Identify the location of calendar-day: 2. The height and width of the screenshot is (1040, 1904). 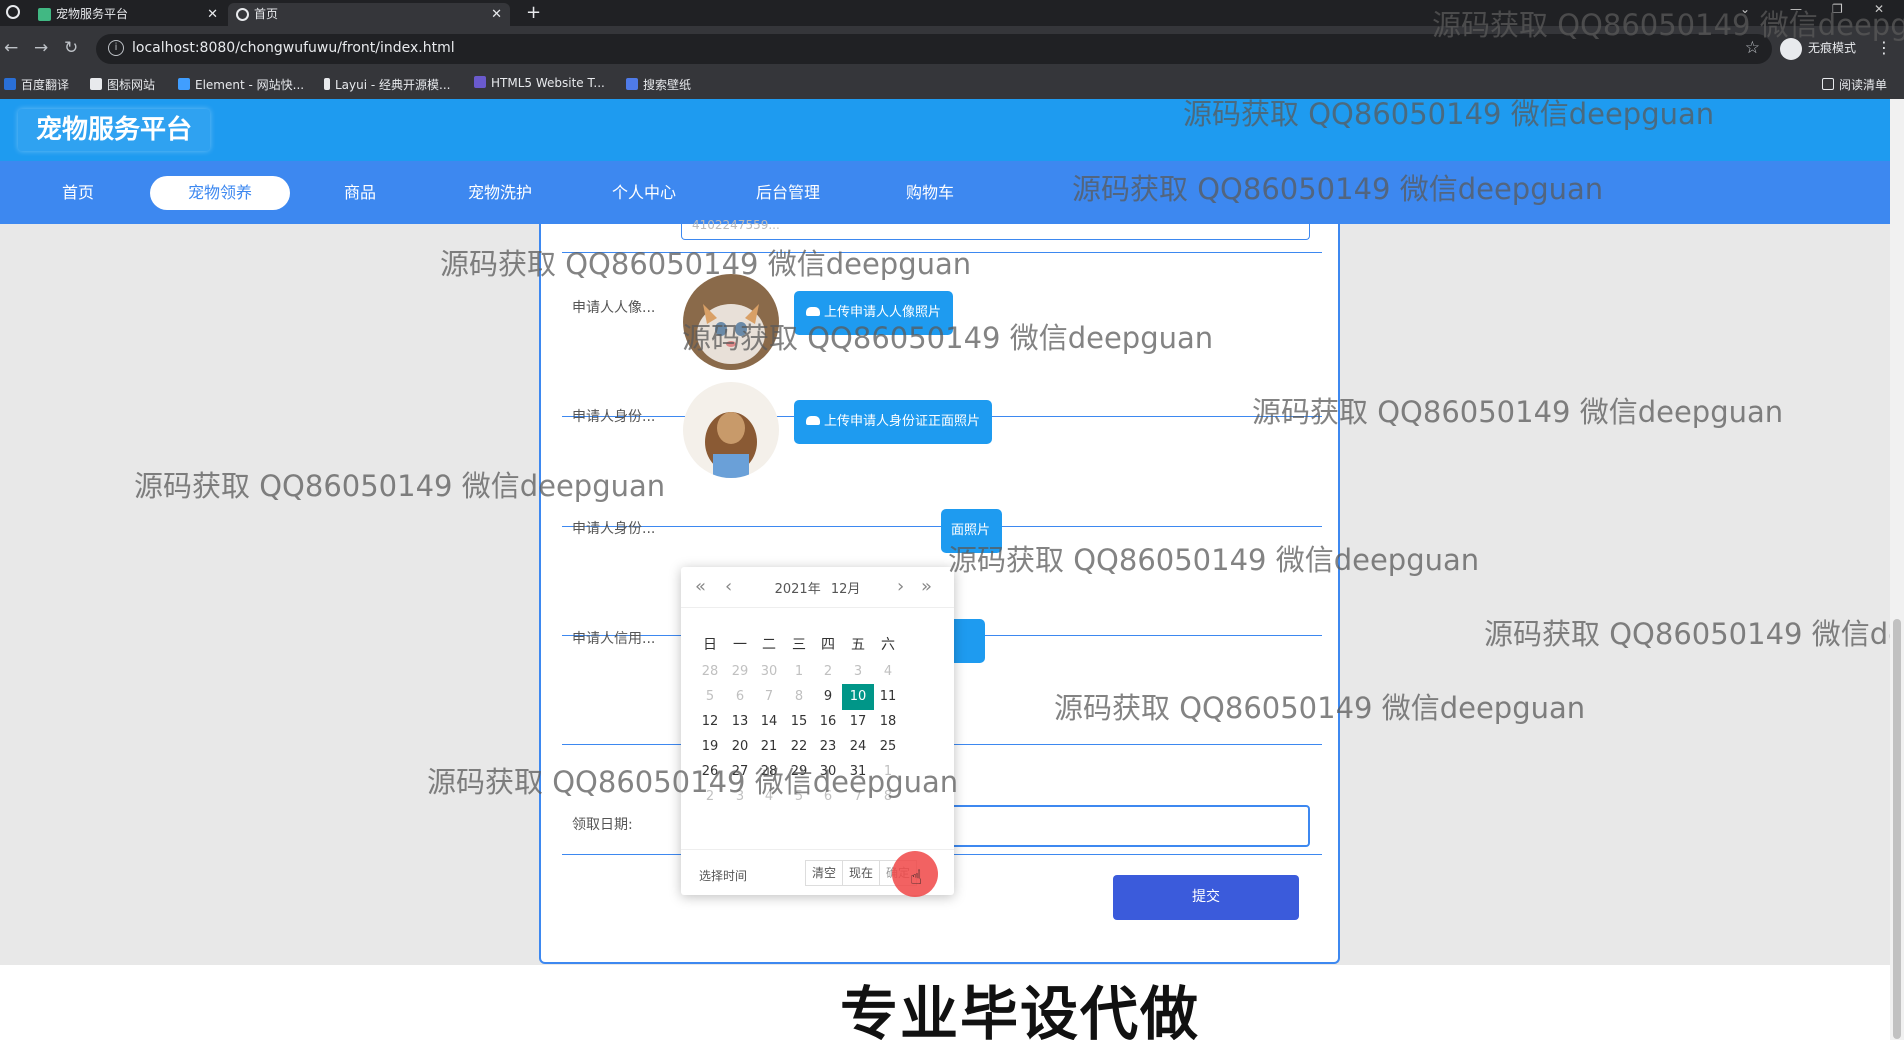
(828, 671).